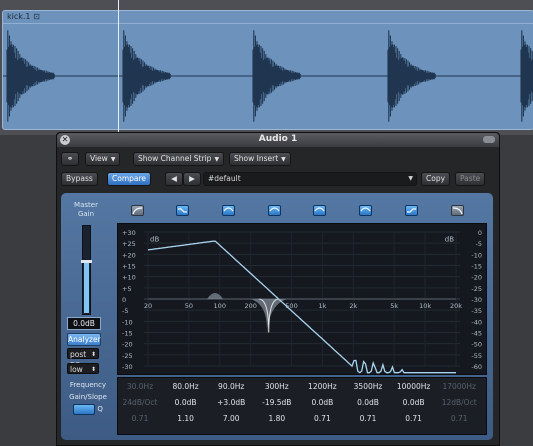  What do you see at coordinates (175, 158) in the screenshot?
I see `show-channel-strip-label: Show Channel Strip` at bounding box center [175, 158].